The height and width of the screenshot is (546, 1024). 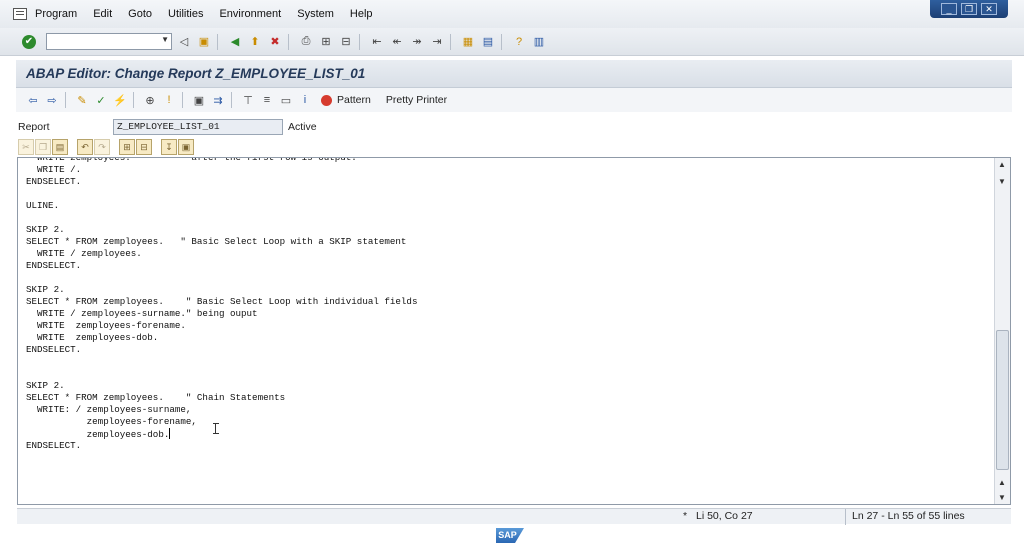 What do you see at coordinates (248, 100) in the screenshot?
I see `hierarchy-icon: ⊤` at bounding box center [248, 100].